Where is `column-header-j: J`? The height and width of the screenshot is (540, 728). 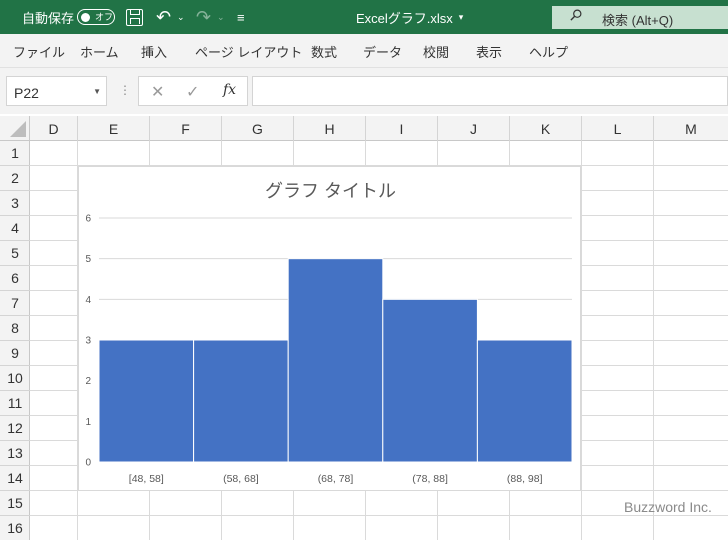
column-header-j: J is located at coordinates (474, 128).